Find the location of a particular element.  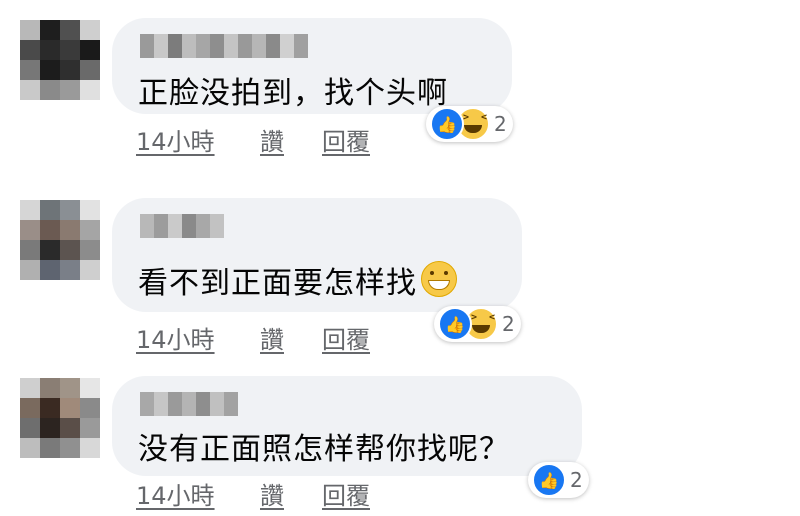

comment-bubble: 正脸没拍到，找个头啊 is located at coordinates (312, 66).